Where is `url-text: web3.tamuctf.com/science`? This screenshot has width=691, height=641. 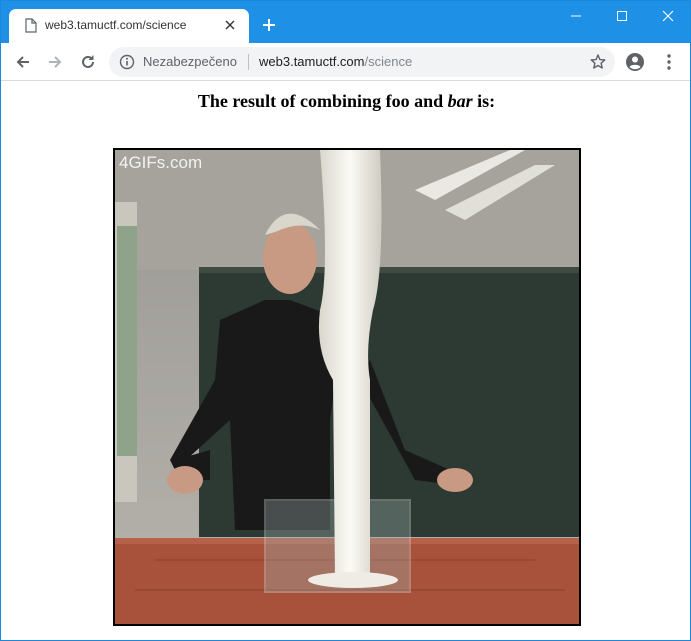
url-text: web3.tamuctf.com/science is located at coordinates (335, 61).